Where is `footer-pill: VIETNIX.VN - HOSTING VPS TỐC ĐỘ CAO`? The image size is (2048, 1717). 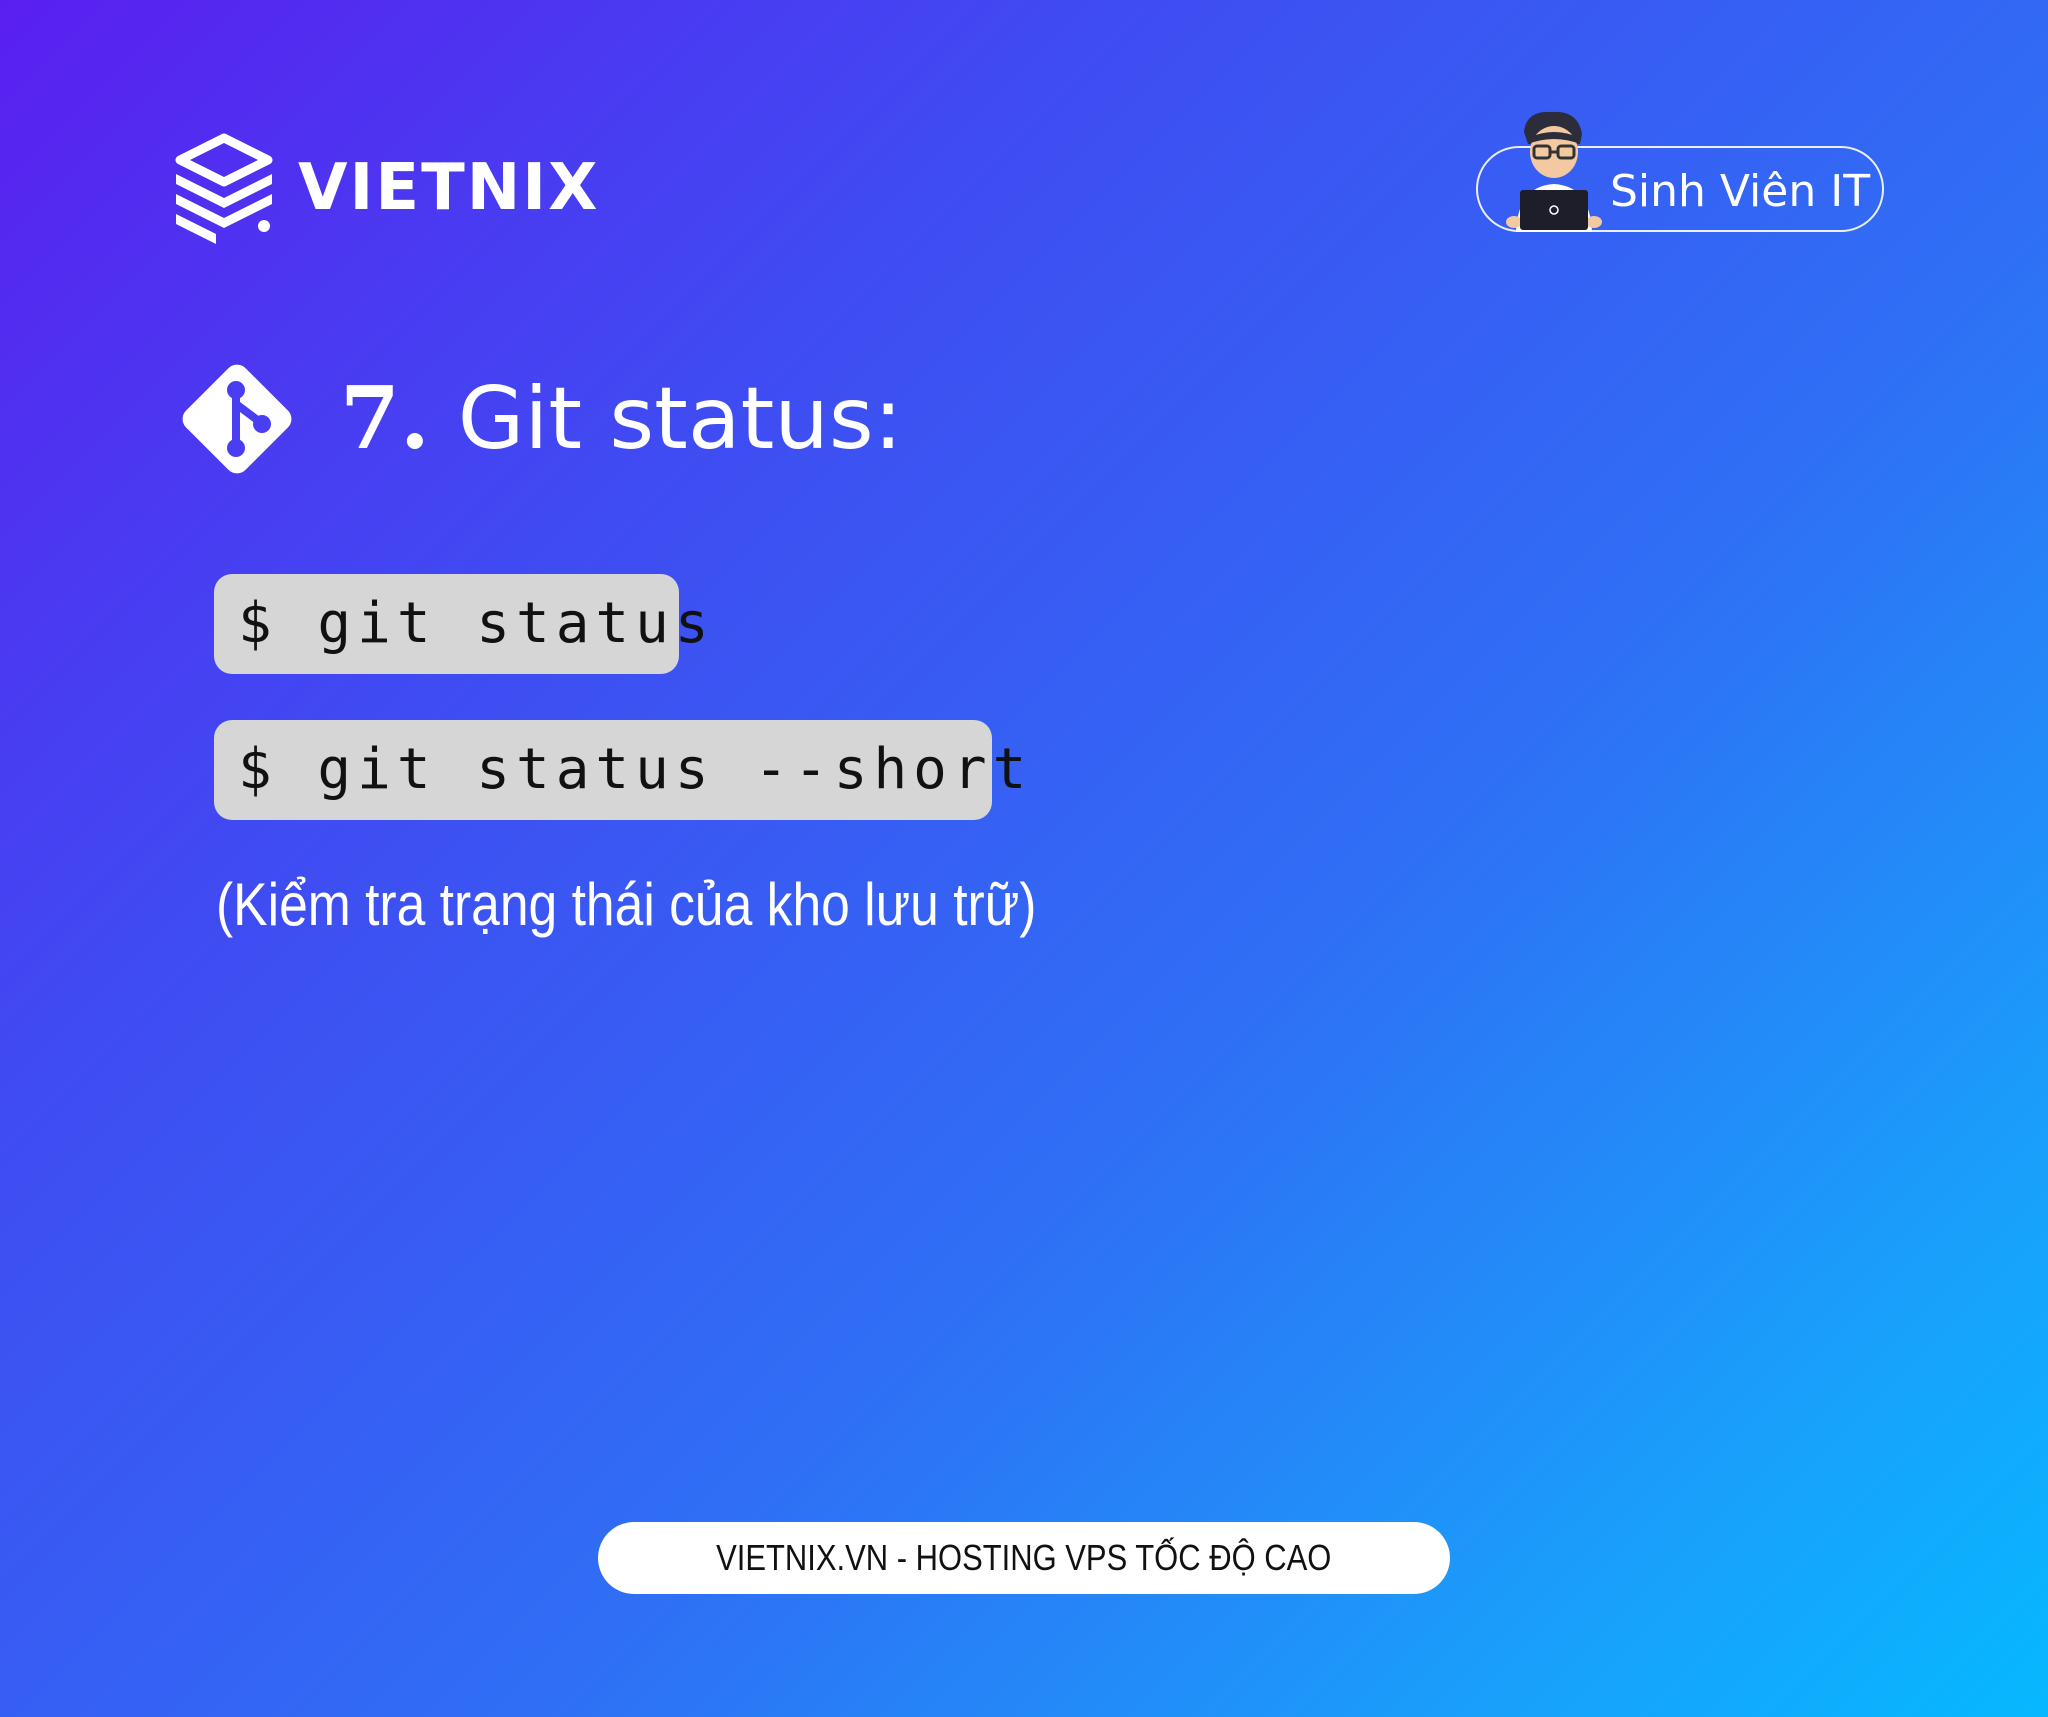
footer-pill: VIETNIX.VN - HOSTING VPS TỐC ĐỘ CAO is located at coordinates (1024, 1558).